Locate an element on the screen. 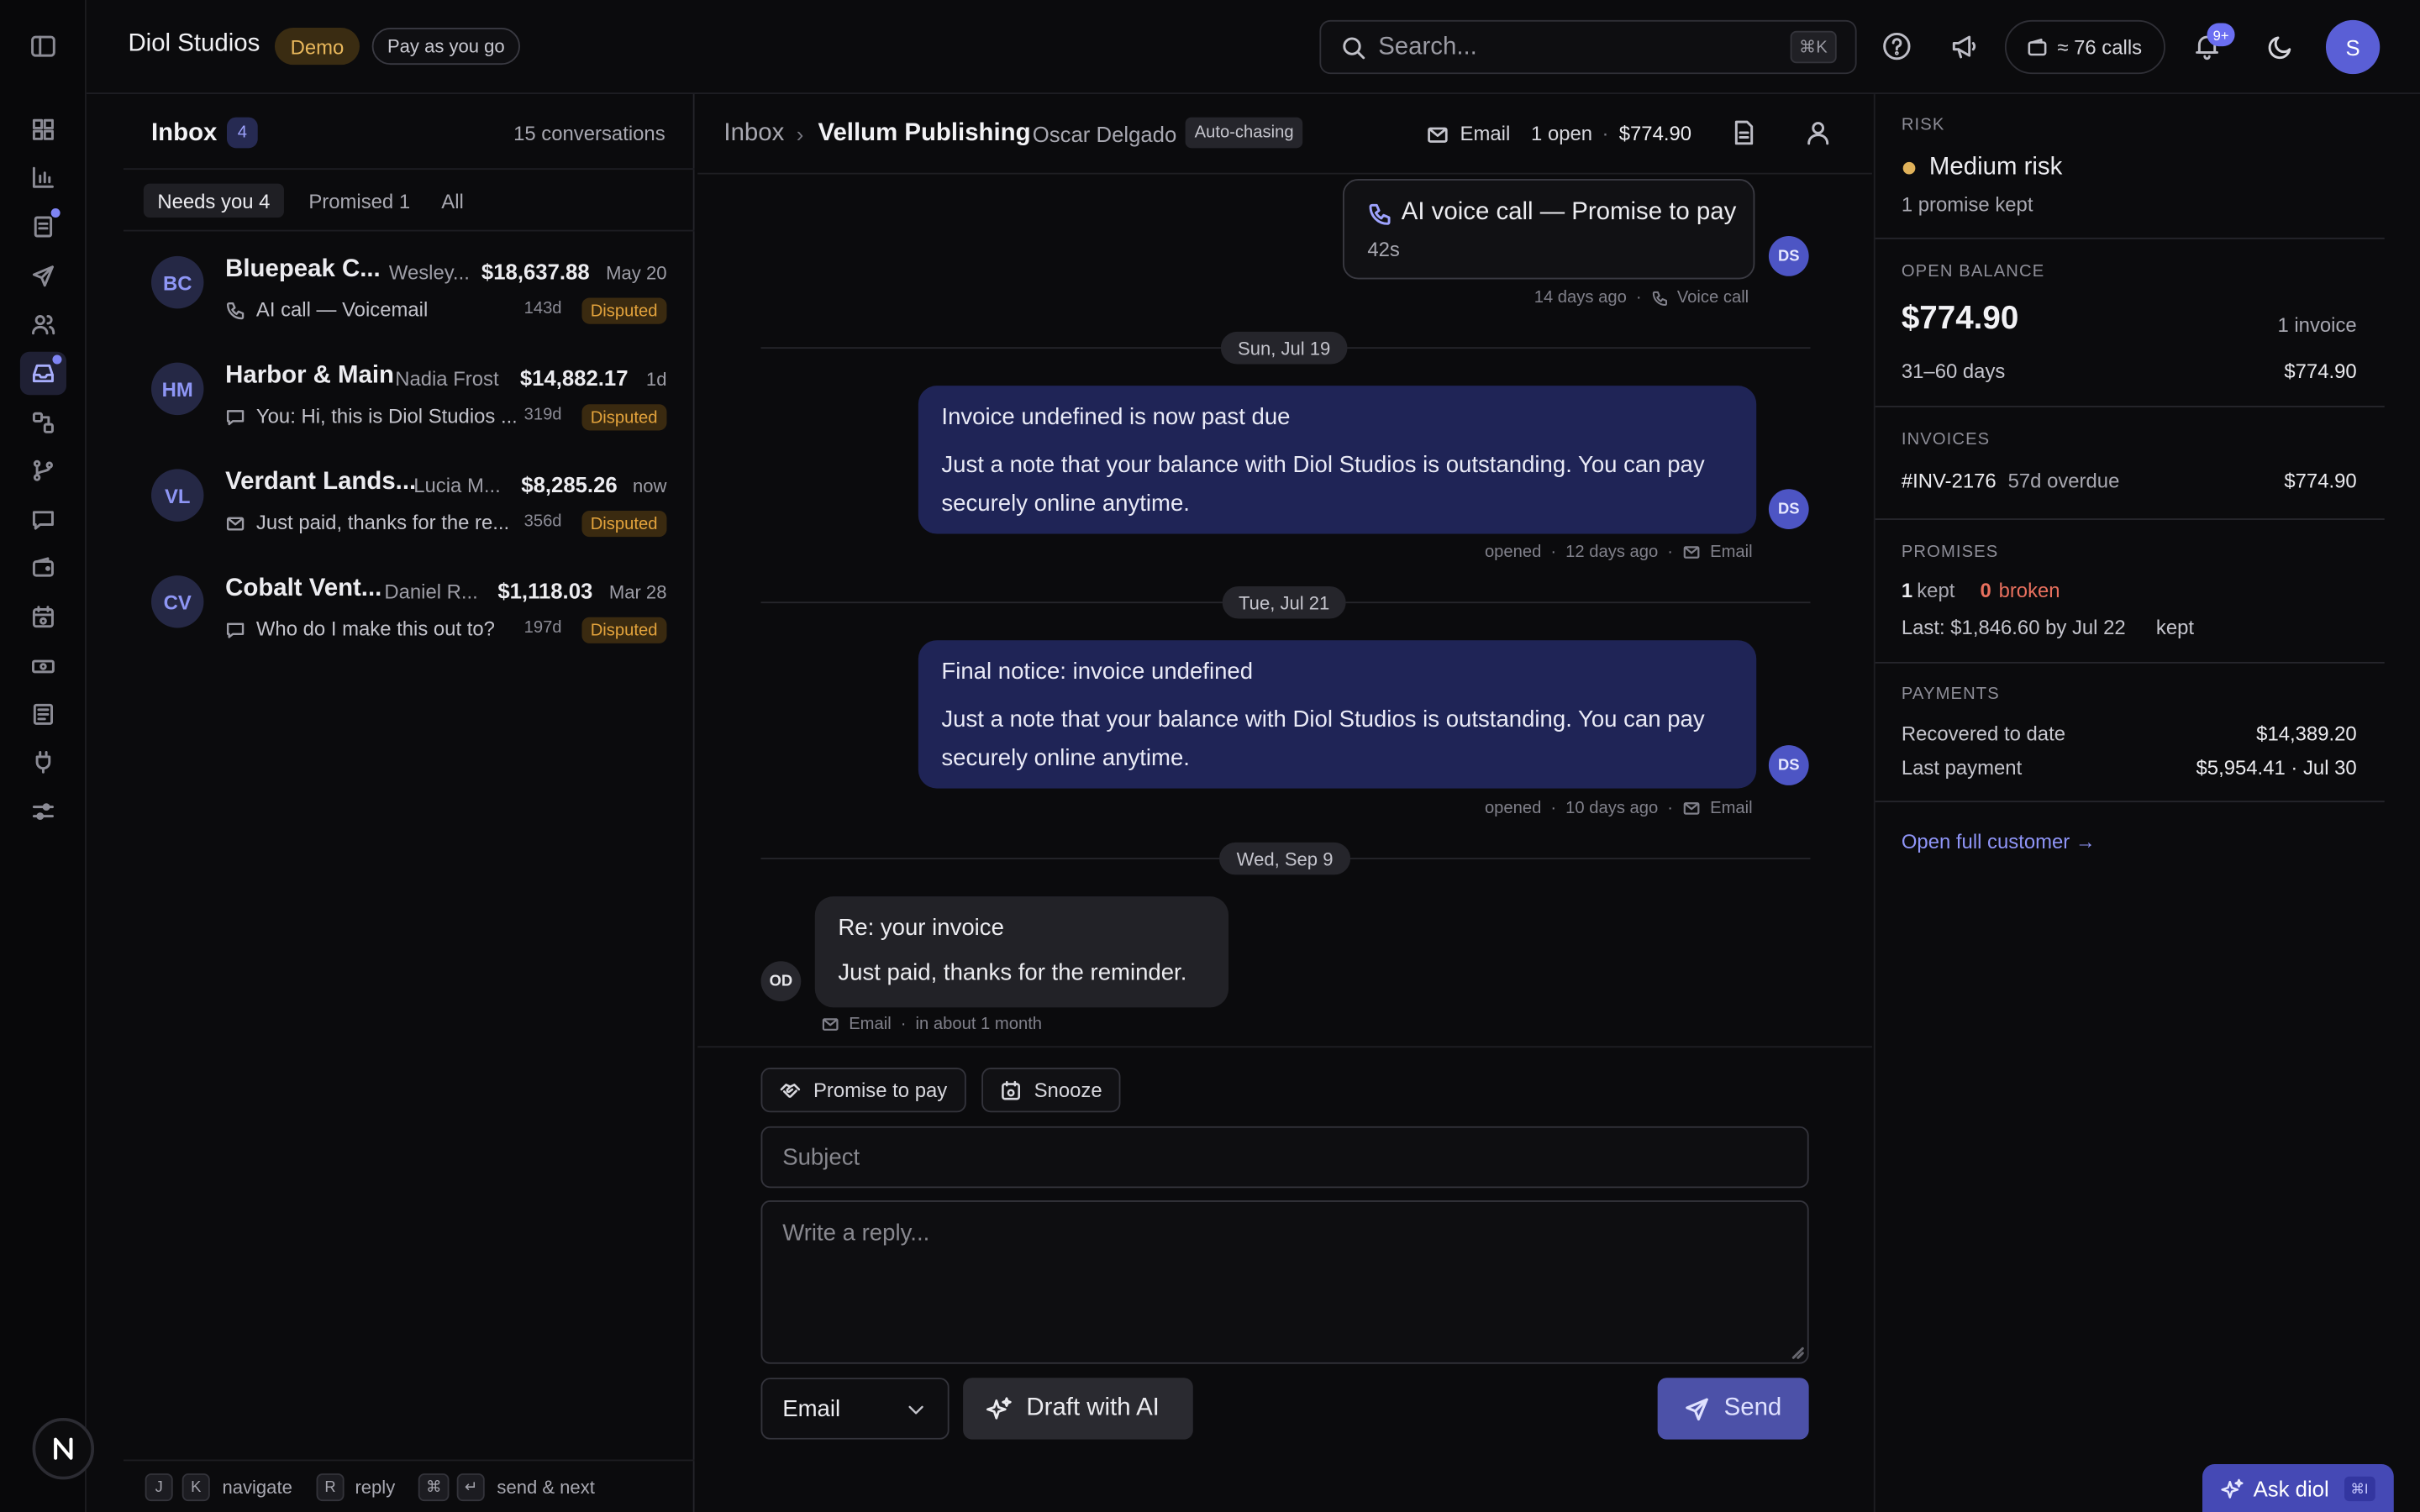  nav-rail is located at coordinates (47, 756).